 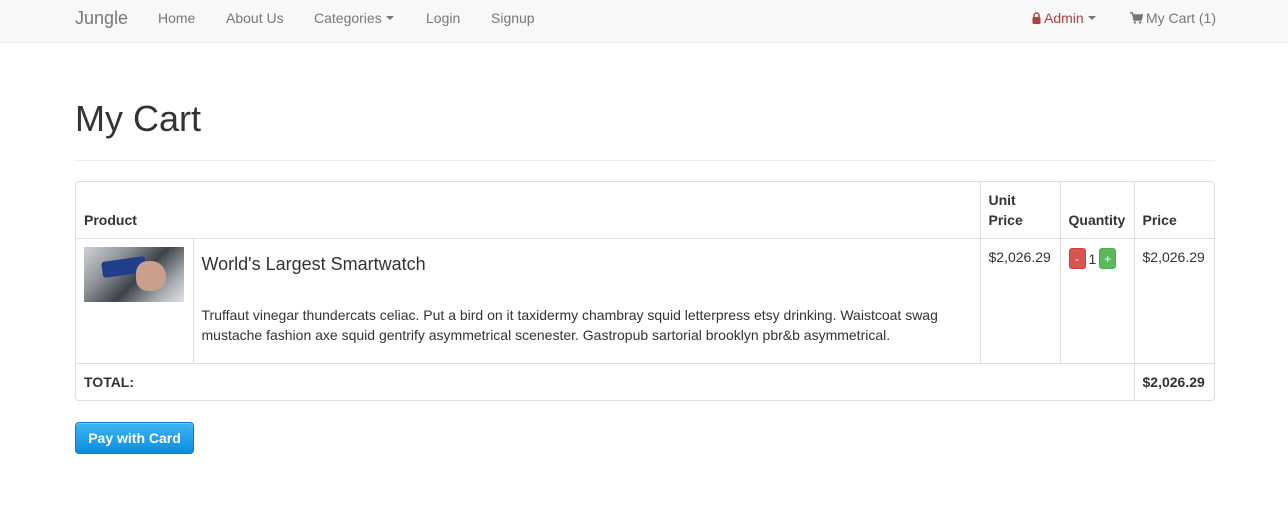 I want to click on title-divider, so click(x=645, y=160).